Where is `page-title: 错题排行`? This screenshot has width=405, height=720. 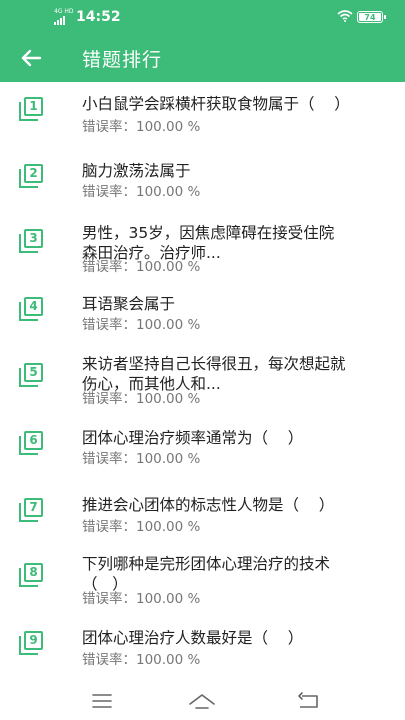 page-title: 错题排行 is located at coordinates (122, 60).